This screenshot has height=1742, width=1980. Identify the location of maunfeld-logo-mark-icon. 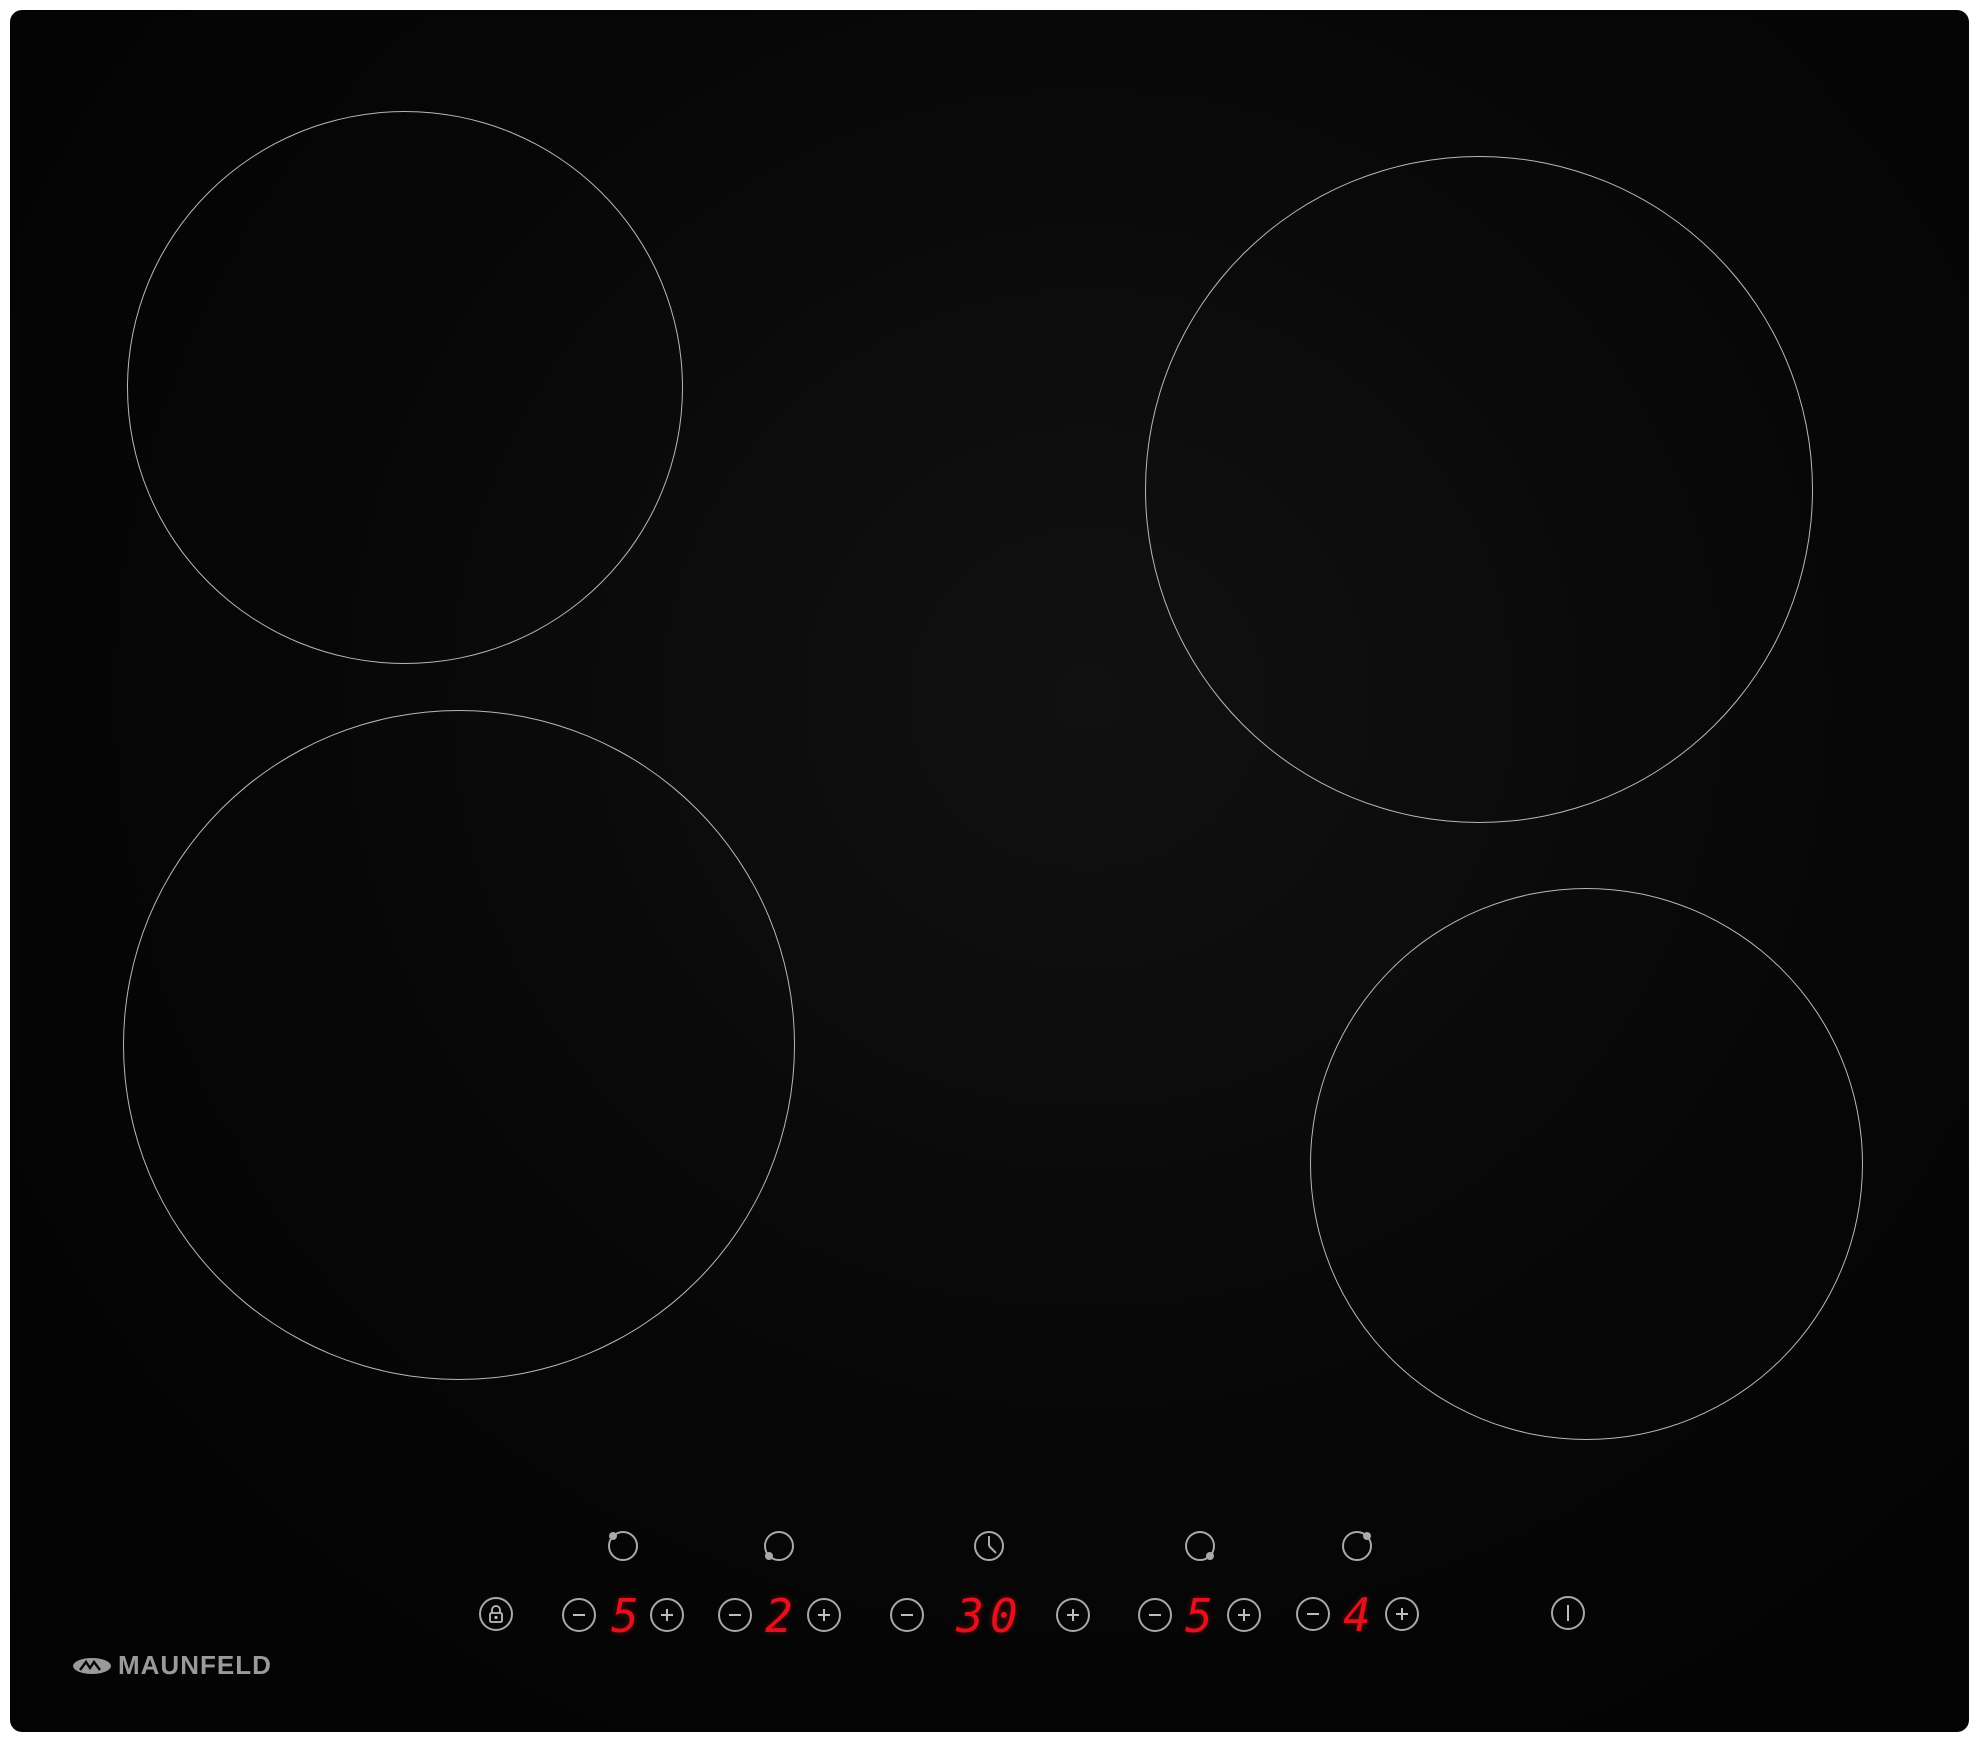
(92, 1665).